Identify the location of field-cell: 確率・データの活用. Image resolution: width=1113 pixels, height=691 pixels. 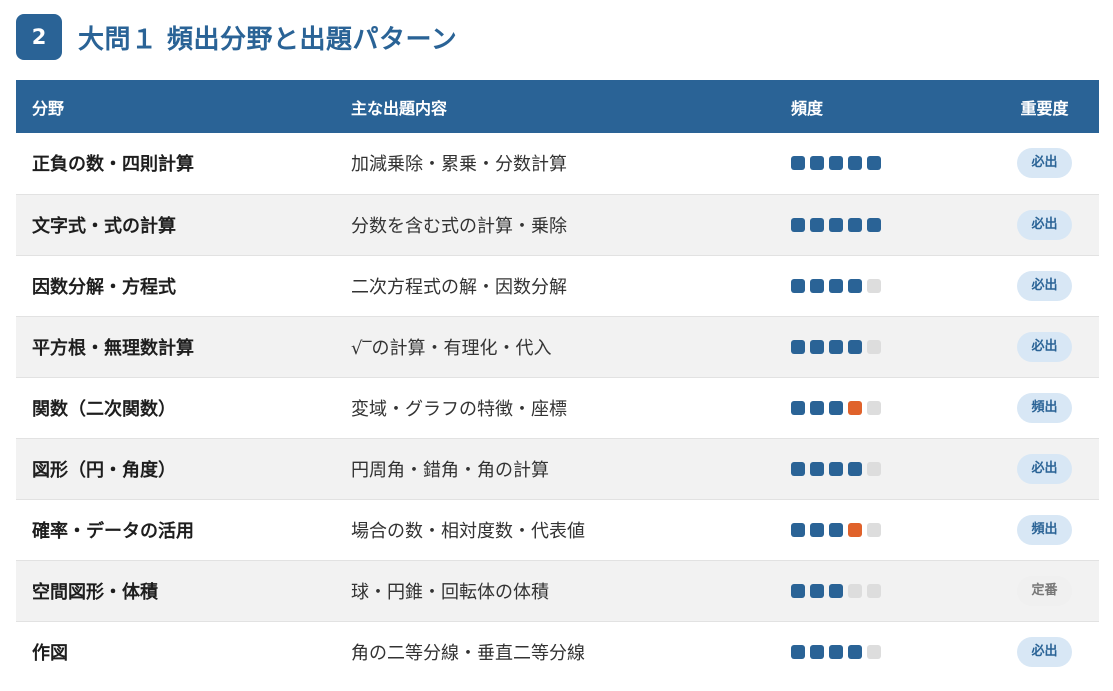
(113, 531).